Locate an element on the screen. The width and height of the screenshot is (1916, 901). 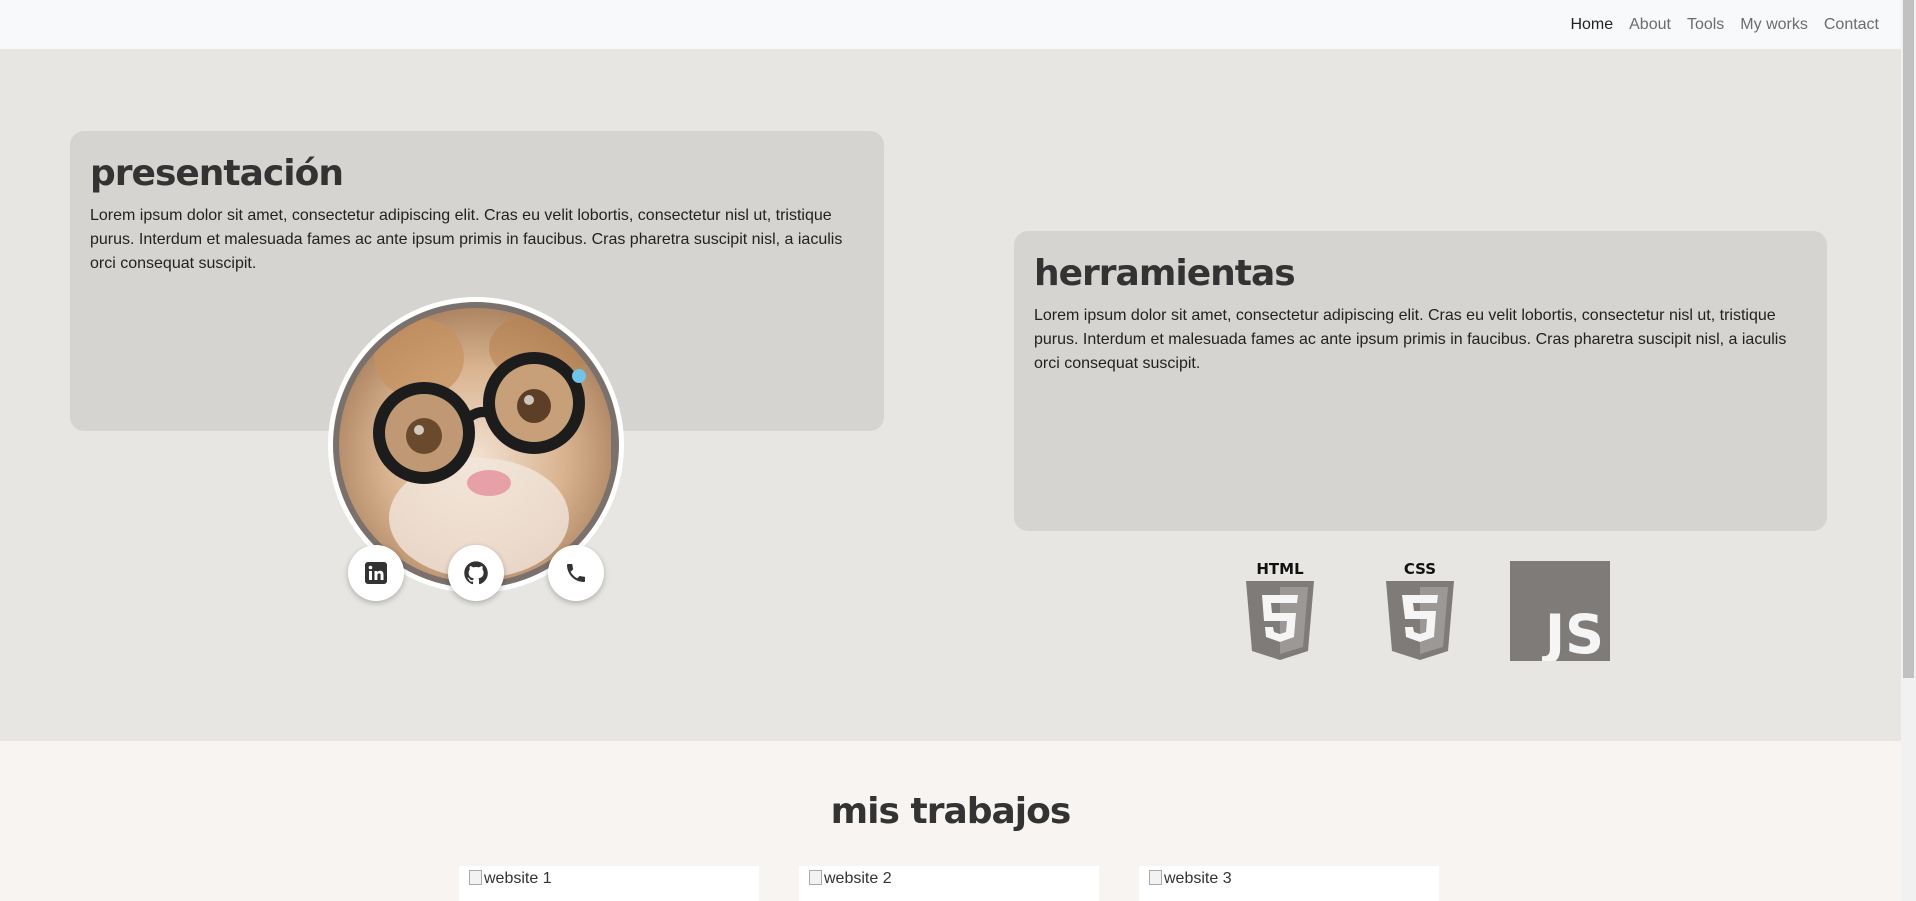
nav-about: About is located at coordinates (1650, 25).